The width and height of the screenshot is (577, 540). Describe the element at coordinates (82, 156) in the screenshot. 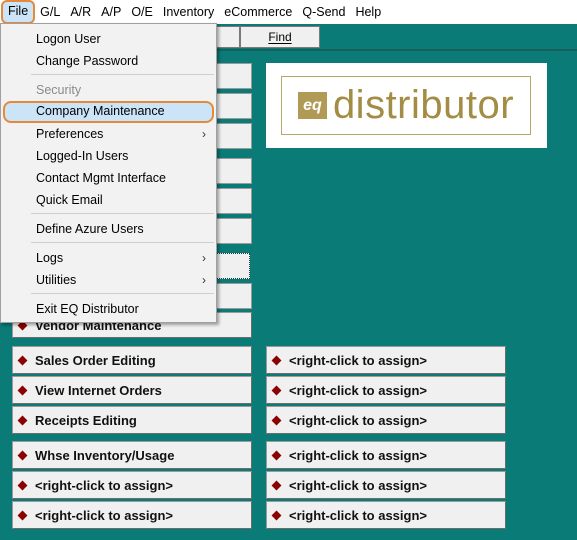

I see `menu-item-label: Logged-In Users` at that location.